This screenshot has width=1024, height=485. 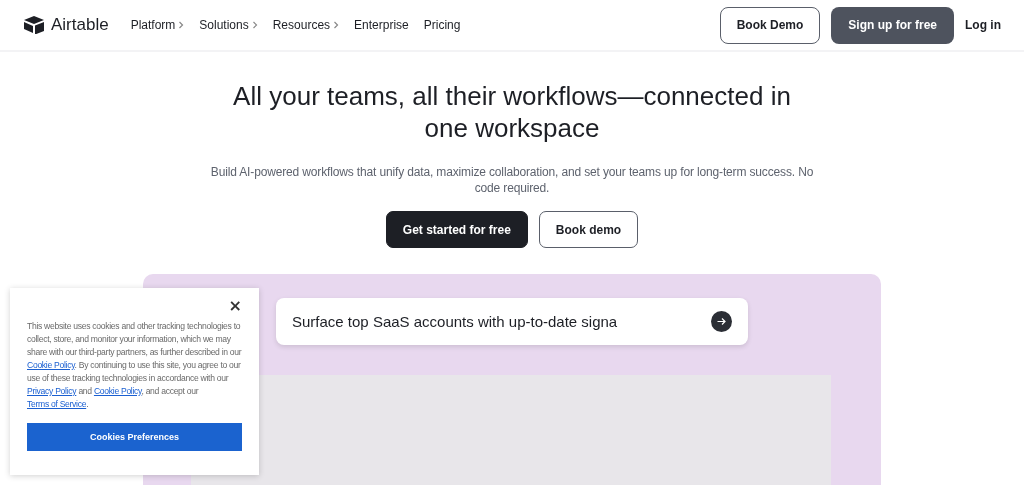 What do you see at coordinates (52, 391) in the screenshot?
I see `policy-link: Privacy Policy` at bounding box center [52, 391].